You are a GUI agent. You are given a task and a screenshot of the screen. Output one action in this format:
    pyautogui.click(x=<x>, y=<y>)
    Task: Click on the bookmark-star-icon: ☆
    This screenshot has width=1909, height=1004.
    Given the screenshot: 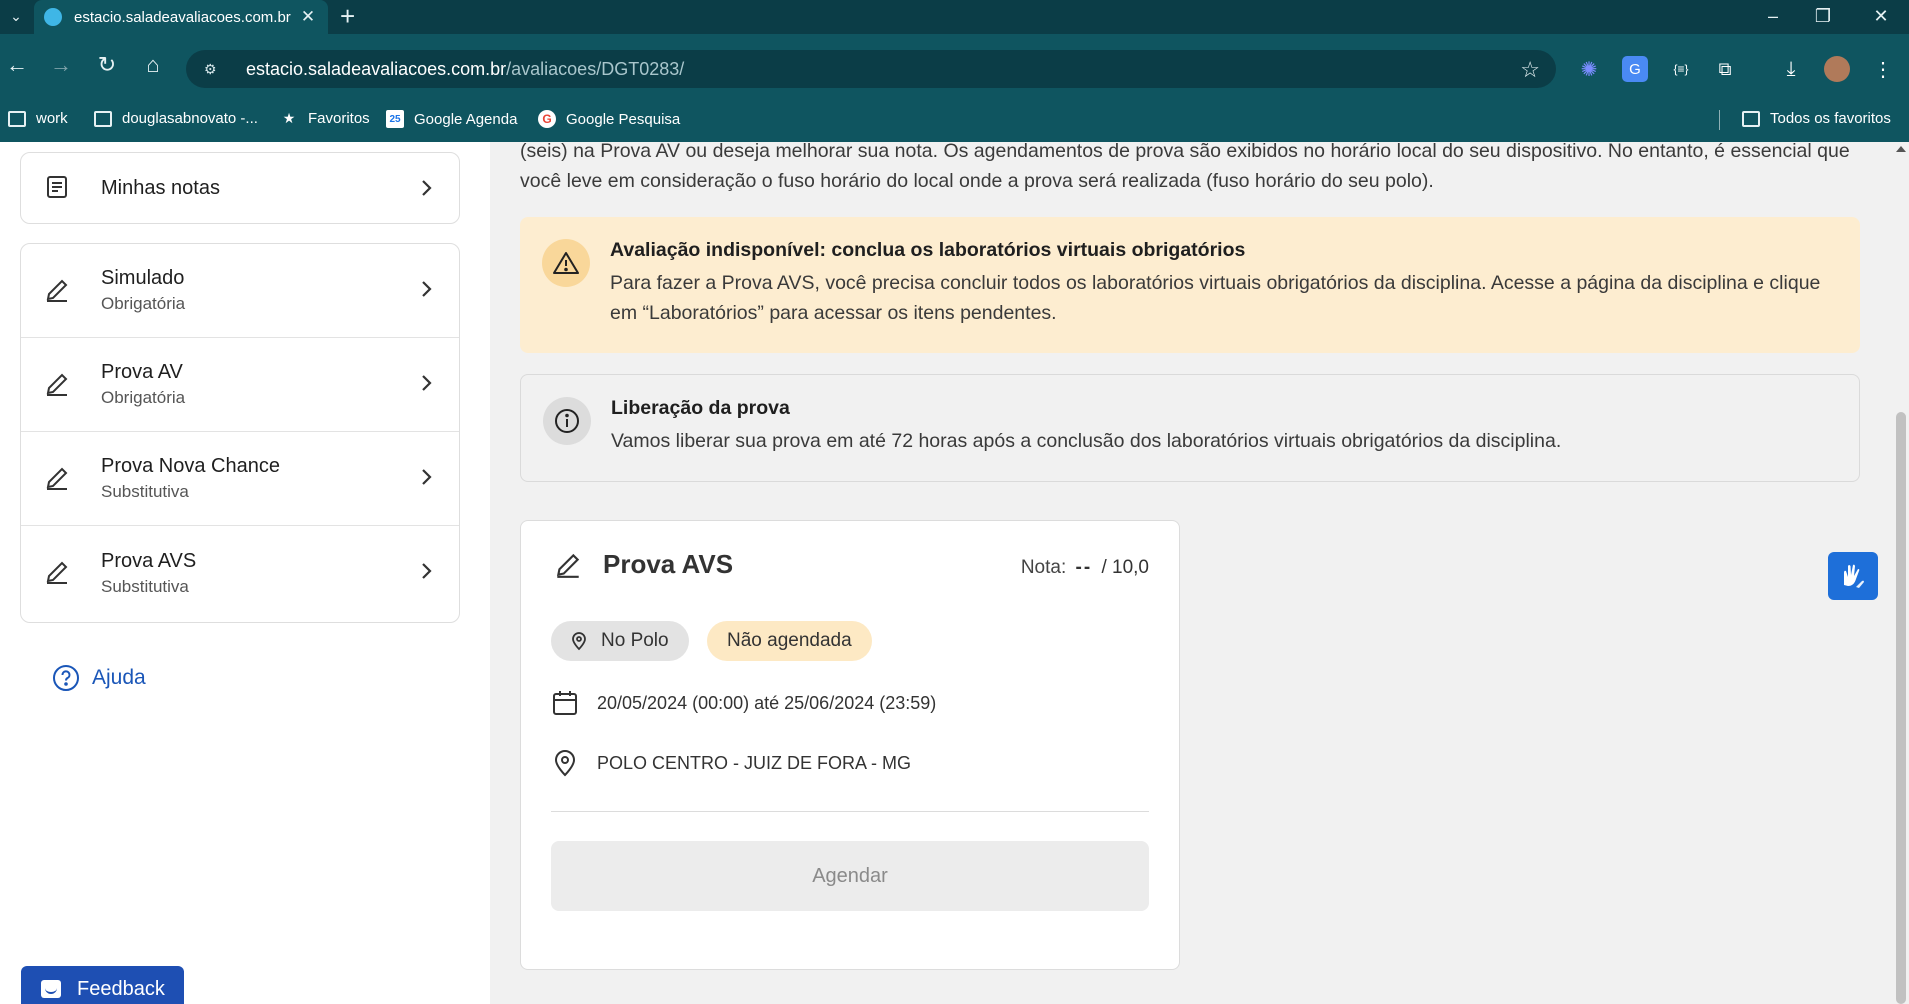 What is the action you would take?
    pyautogui.click(x=1530, y=70)
    